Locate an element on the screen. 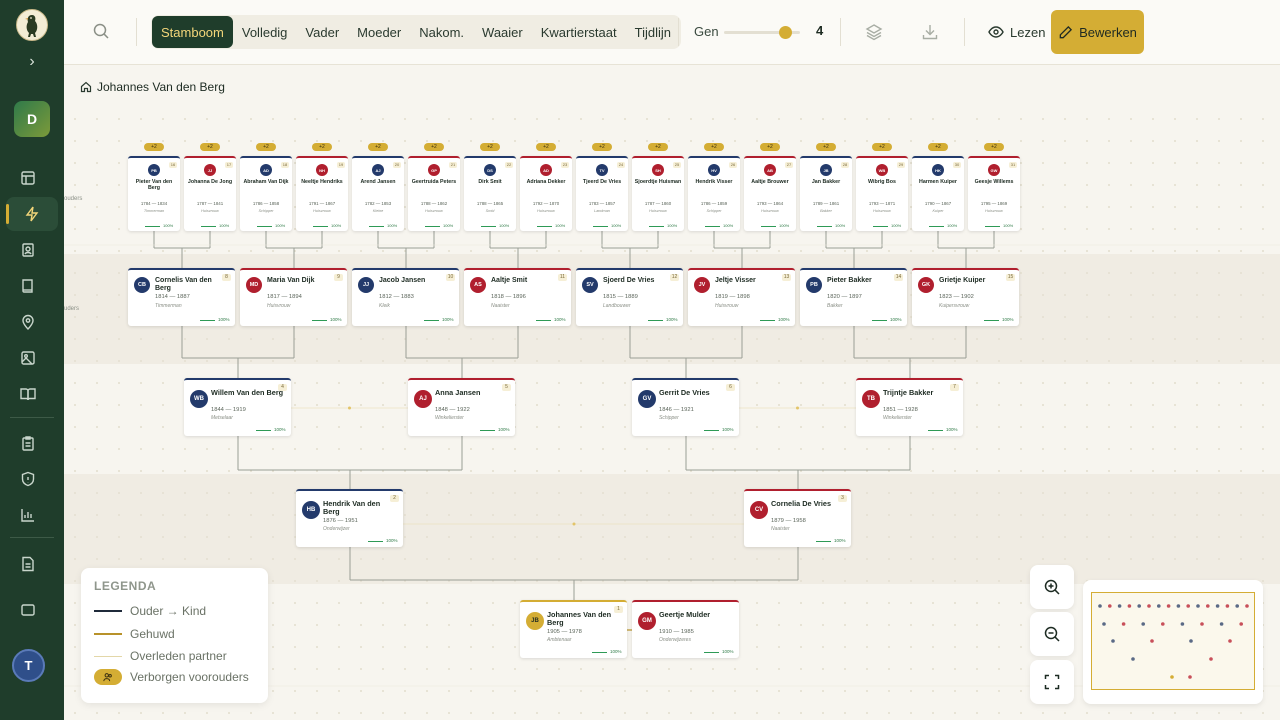 The width and height of the screenshot is (1280, 720). shield-icon is located at coordinates (28, 479).